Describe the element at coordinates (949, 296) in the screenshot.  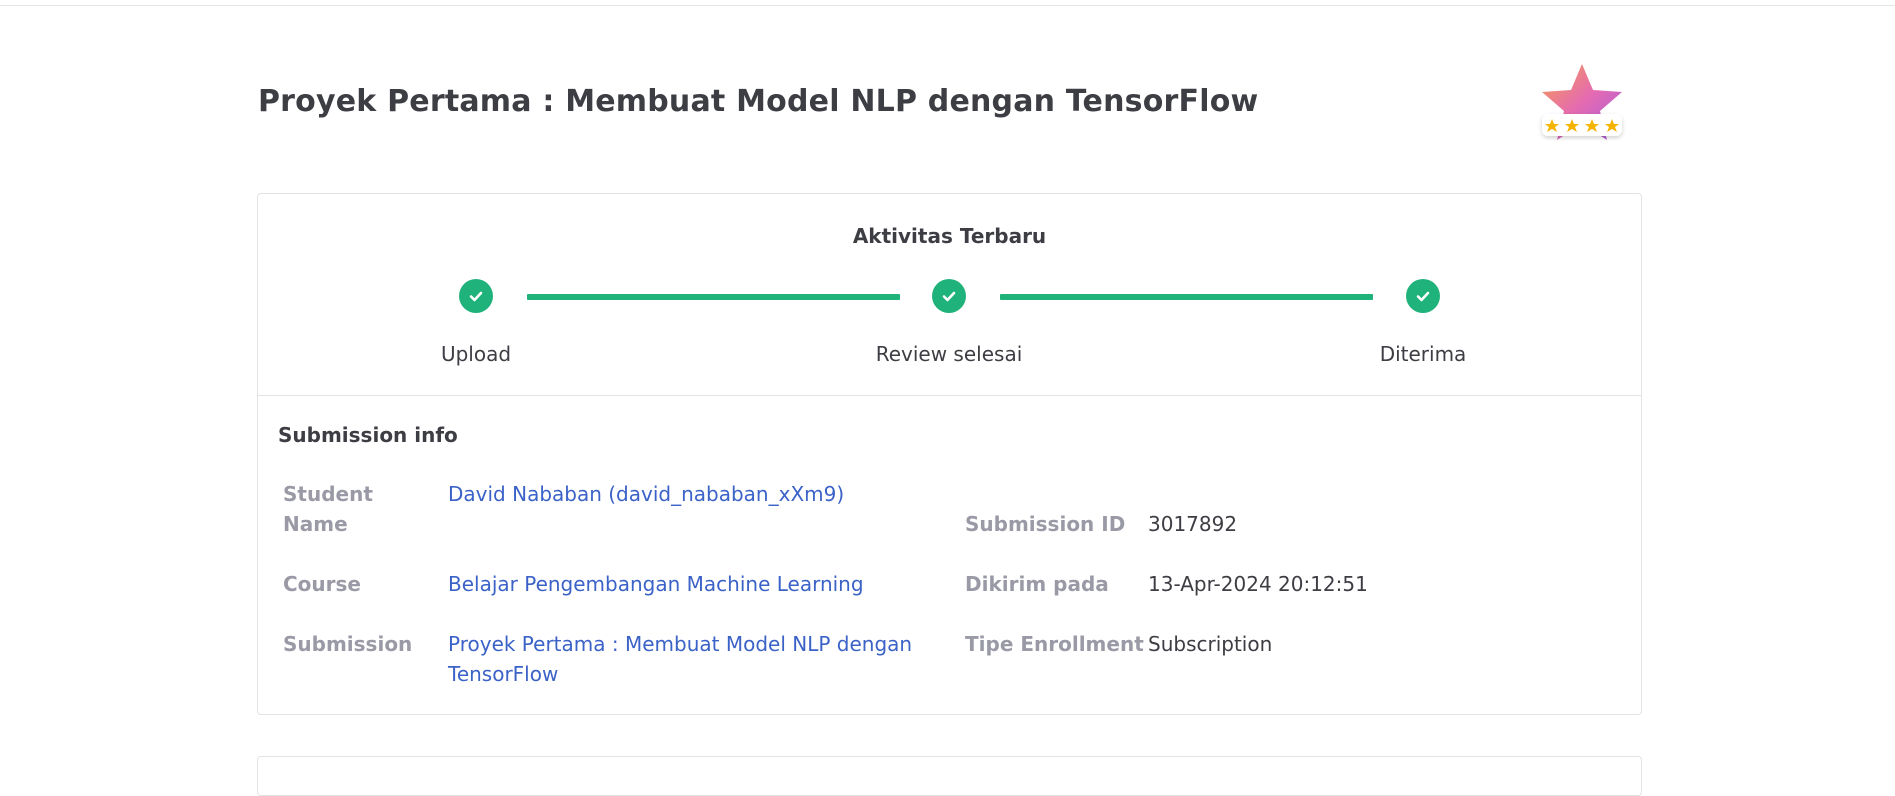
I see `step-review-check-icon` at that location.